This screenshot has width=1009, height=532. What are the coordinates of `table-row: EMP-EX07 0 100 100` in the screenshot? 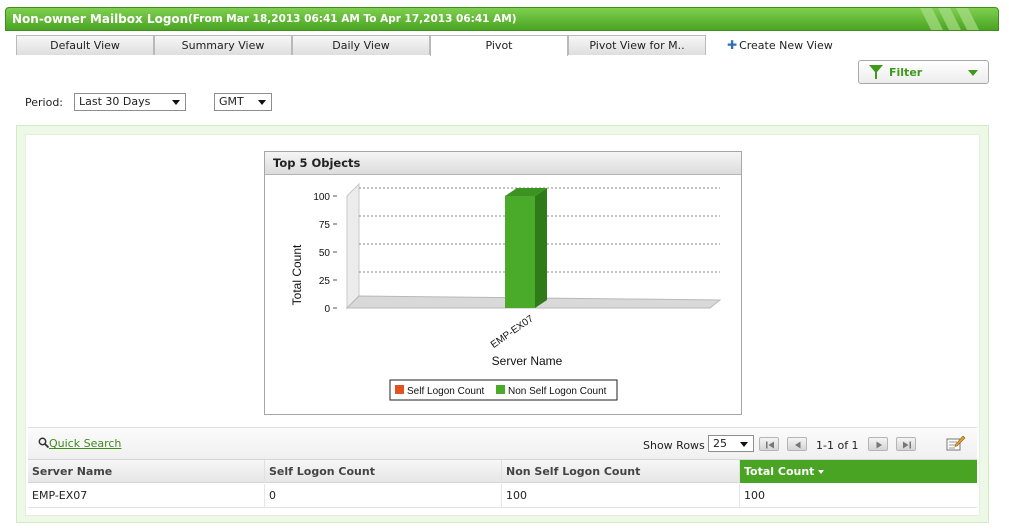 It's located at (502, 496).